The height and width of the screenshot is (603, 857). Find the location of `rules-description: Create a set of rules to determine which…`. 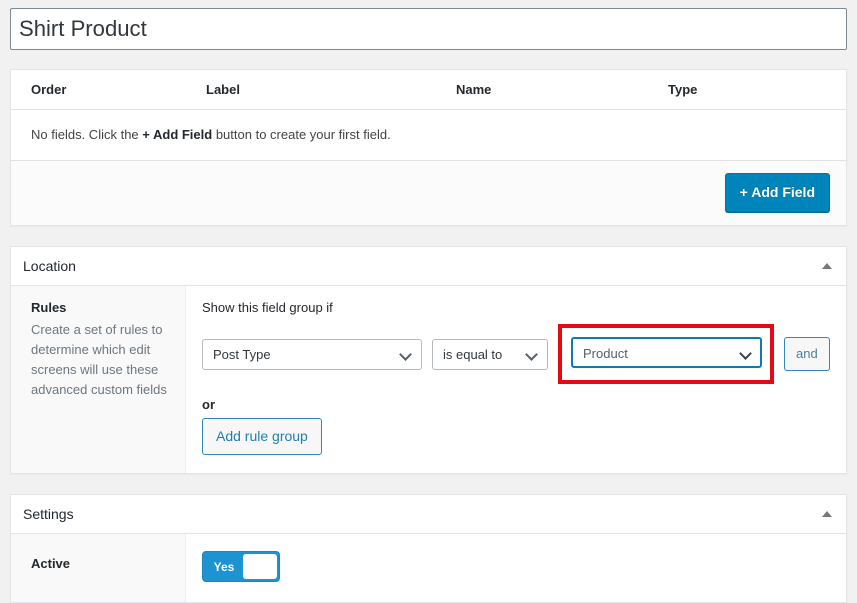

rules-description: Create a set of rules to determine which… is located at coordinates (99, 360).